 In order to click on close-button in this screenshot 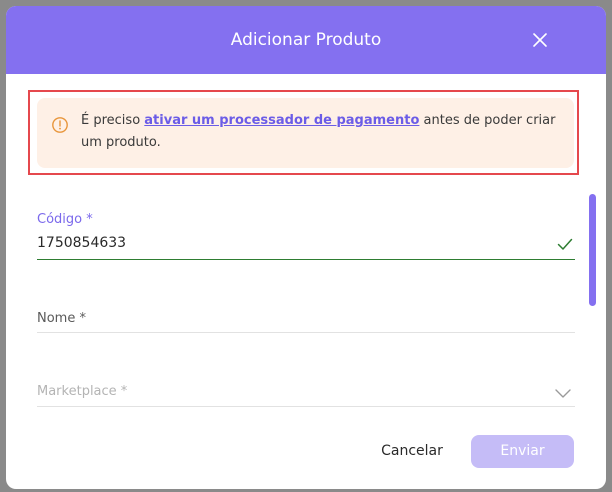, I will do `click(540, 40)`.